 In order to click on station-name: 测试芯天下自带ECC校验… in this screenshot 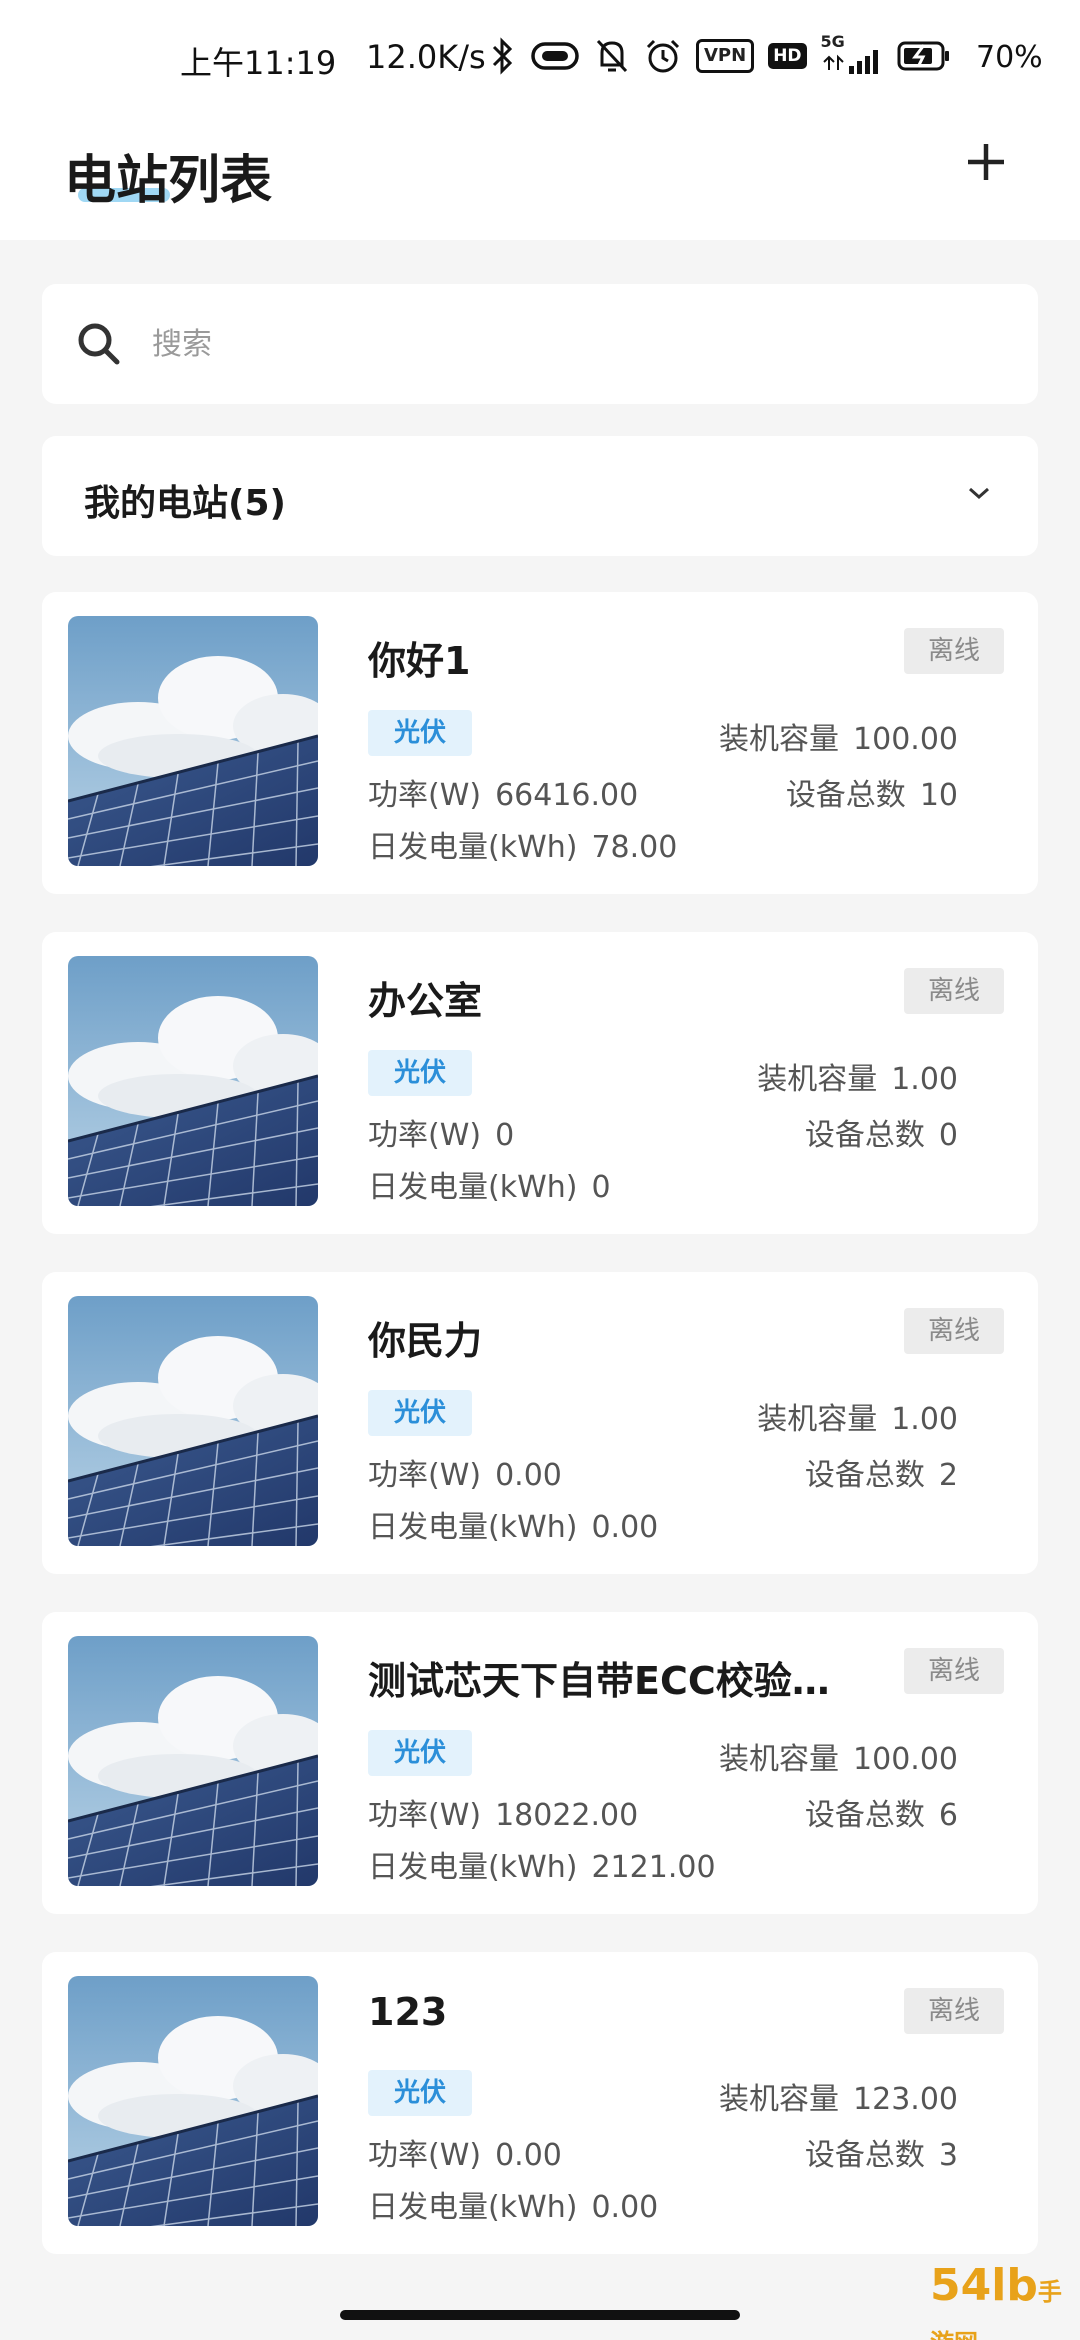, I will do `click(599, 1681)`.